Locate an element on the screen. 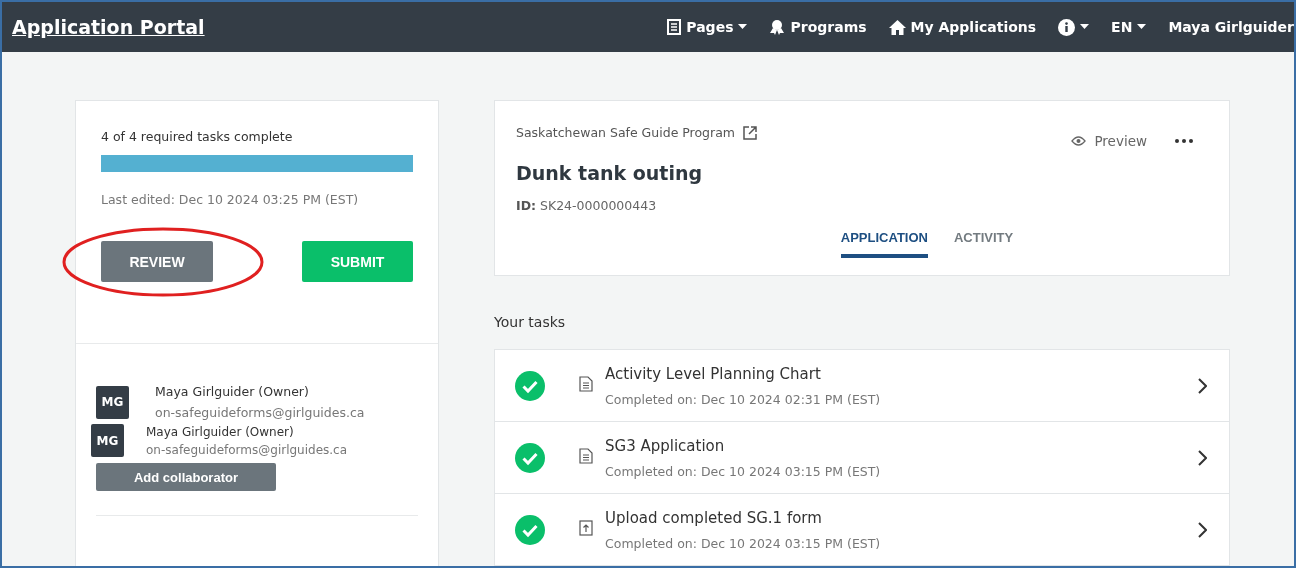 This screenshot has height=568, width=1296. task-title: Upload completed SG.1 form is located at coordinates (714, 517).